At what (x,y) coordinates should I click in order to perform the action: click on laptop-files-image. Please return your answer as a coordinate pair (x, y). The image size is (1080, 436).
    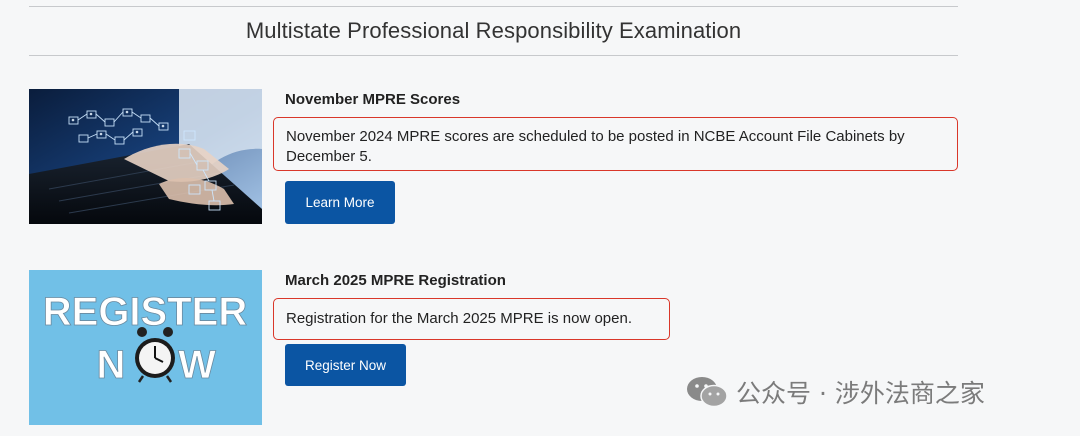
    Looking at the image, I should click on (145, 156).